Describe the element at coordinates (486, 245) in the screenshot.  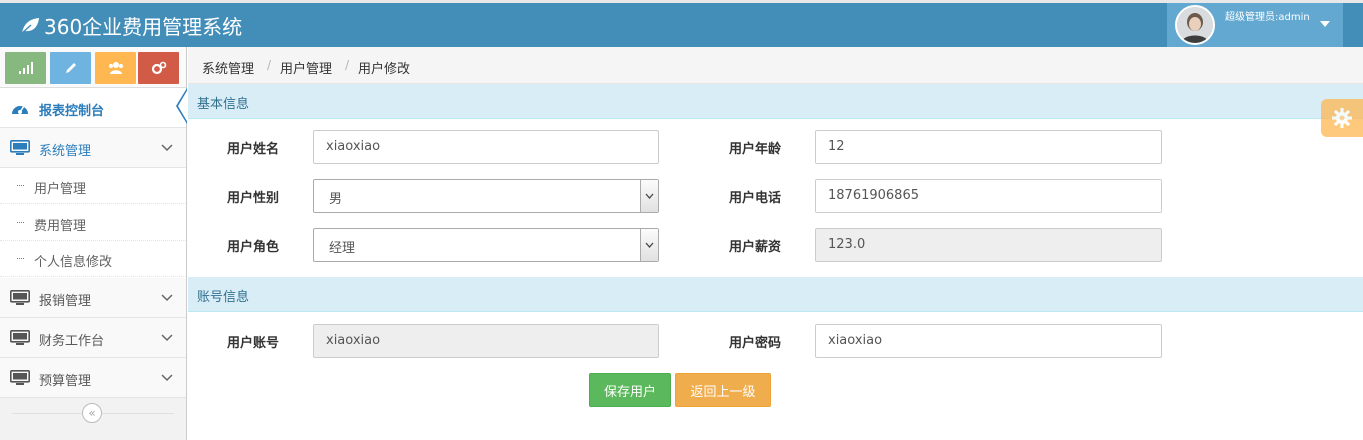
I see `role-select: 经理` at that location.